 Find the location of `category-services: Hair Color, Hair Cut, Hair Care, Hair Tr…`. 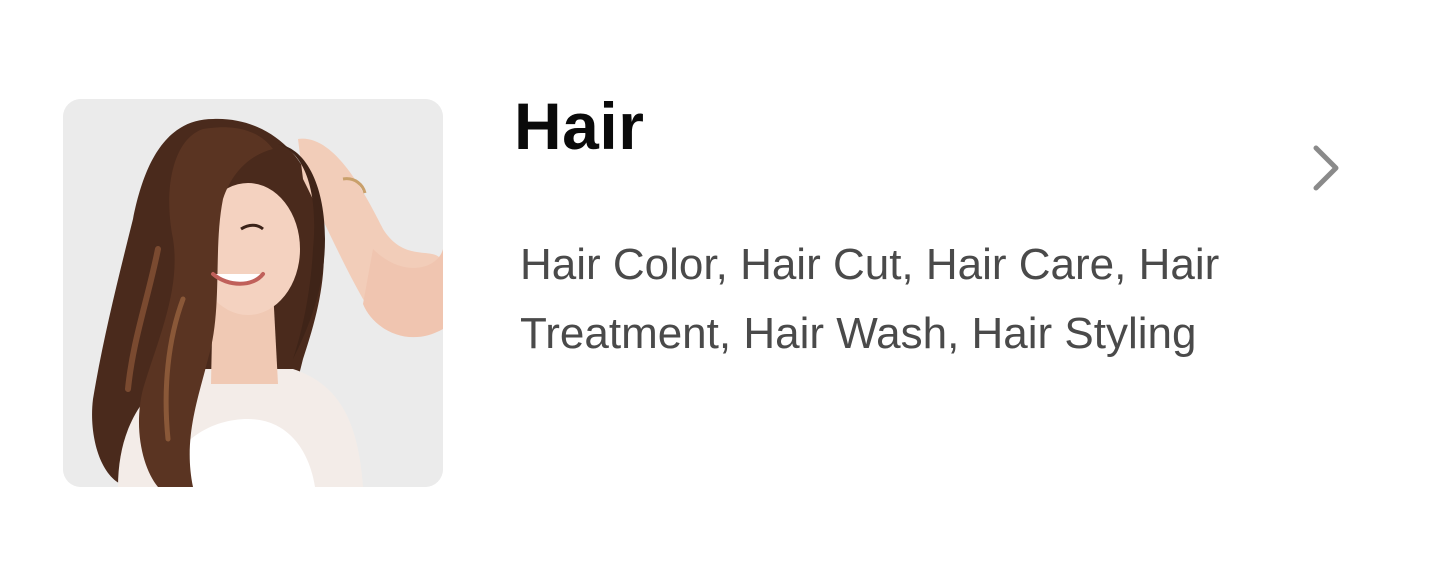

category-services: Hair Color, Hair Cut, Hair Care, Hair Tr… is located at coordinates (870, 299).